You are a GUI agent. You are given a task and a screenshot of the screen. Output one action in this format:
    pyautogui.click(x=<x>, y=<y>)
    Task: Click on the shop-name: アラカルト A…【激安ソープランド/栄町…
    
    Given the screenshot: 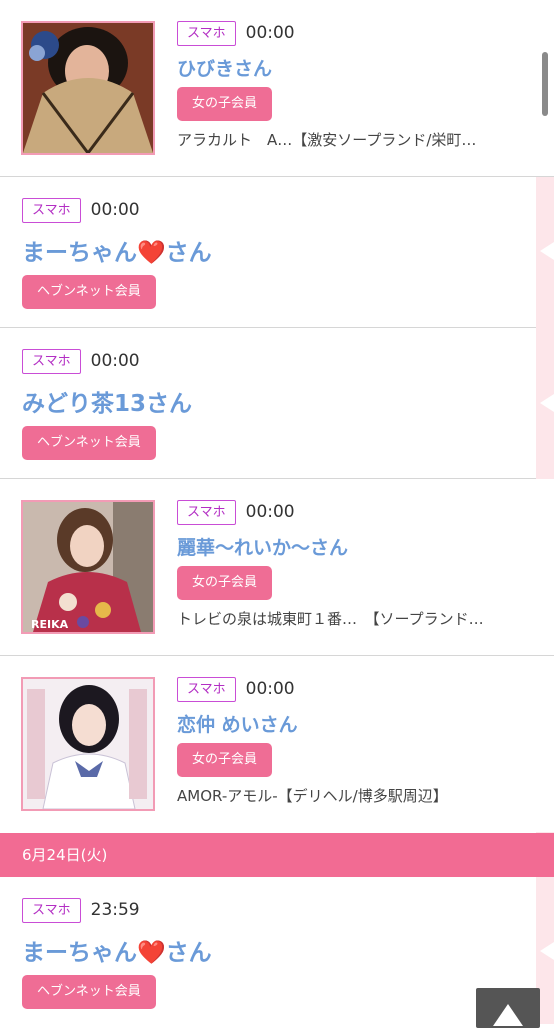 What is the action you would take?
    pyautogui.click(x=357, y=139)
    